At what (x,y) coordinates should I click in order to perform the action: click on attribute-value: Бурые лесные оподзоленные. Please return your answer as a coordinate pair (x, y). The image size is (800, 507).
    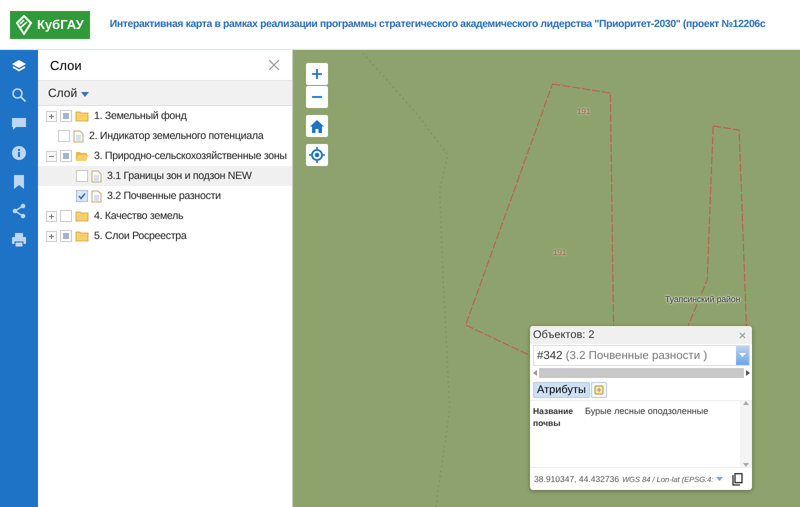
    Looking at the image, I should click on (646, 412).